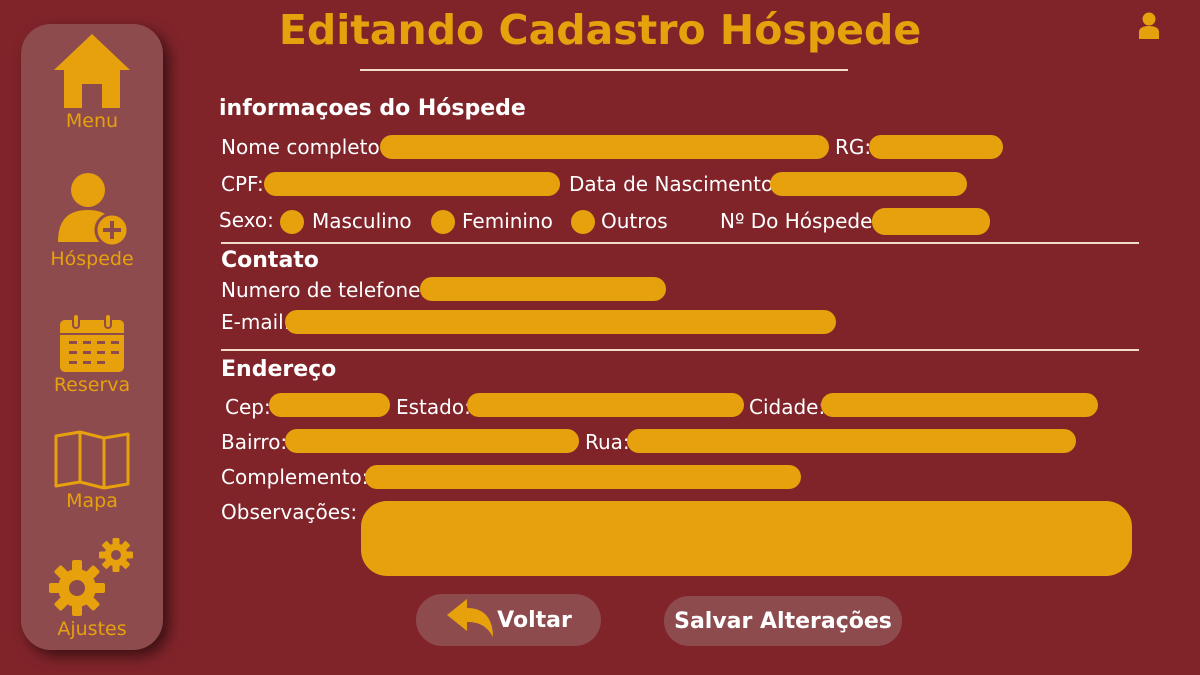  What do you see at coordinates (543, 289) in the screenshot?
I see `phone-input` at bounding box center [543, 289].